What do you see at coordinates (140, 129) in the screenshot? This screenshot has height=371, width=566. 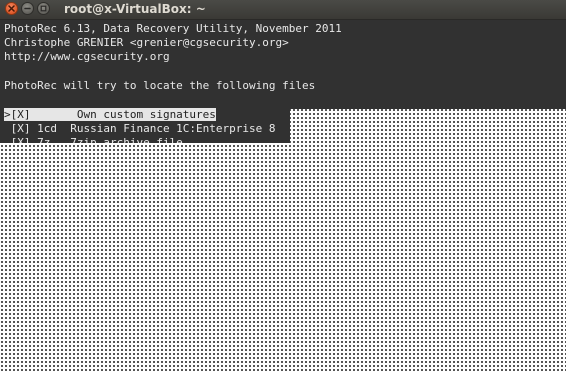 I see `file-type-row: [X] 1cd Russian Finance 1C:Enterprise 8` at bounding box center [140, 129].